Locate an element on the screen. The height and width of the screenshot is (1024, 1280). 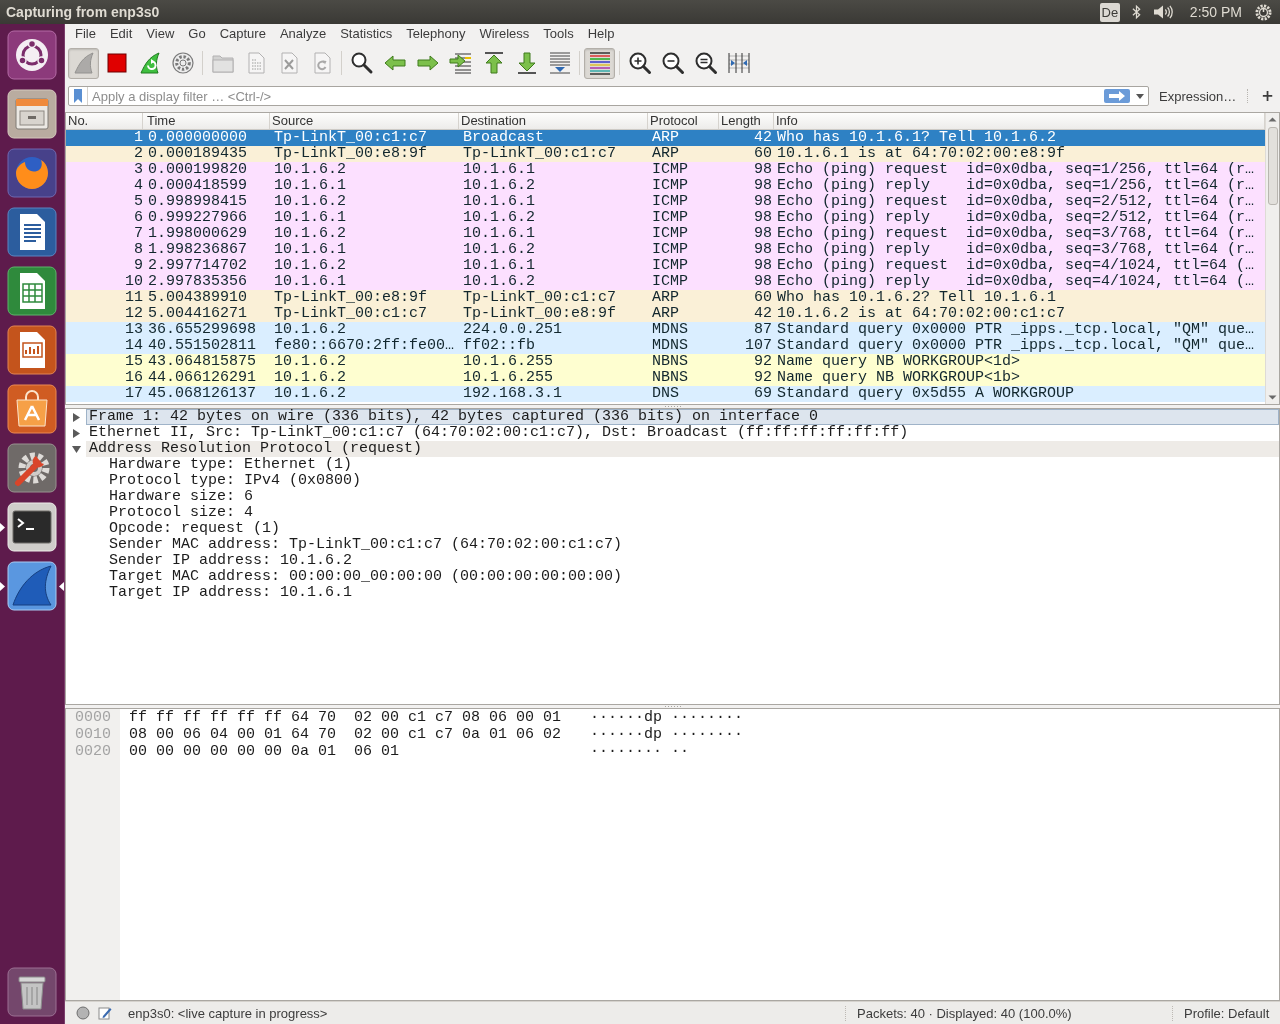
capture-status-text: enp3s0: <live capture in progress> is located at coordinates (228, 1013).